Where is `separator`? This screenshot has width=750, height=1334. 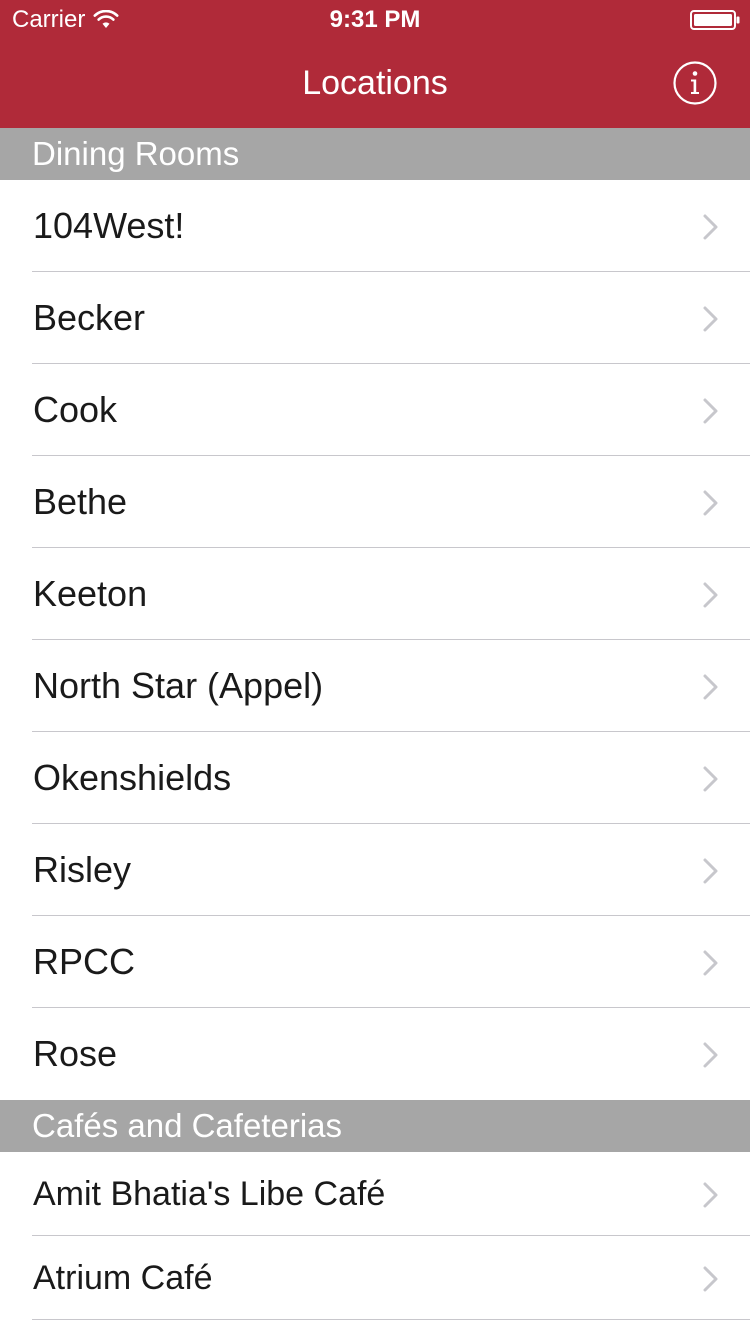
separator is located at coordinates (391, 1319).